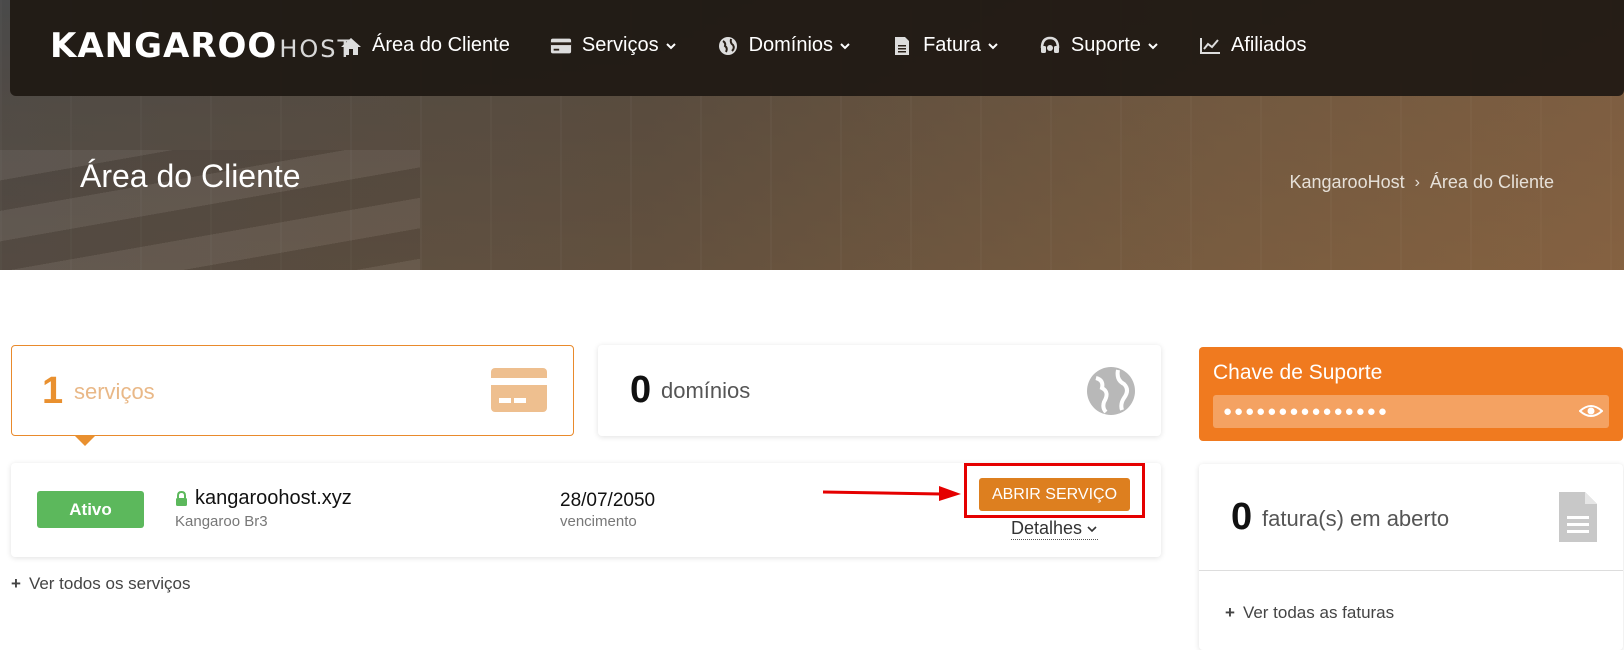 The height and width of the screenshot is (650, 1624). What do you see at coordinates (1422, 182) in the screenshot?
I see `breadcrumb: KangarooHost › Área do Cliente` at bounding box center [1422, 182].